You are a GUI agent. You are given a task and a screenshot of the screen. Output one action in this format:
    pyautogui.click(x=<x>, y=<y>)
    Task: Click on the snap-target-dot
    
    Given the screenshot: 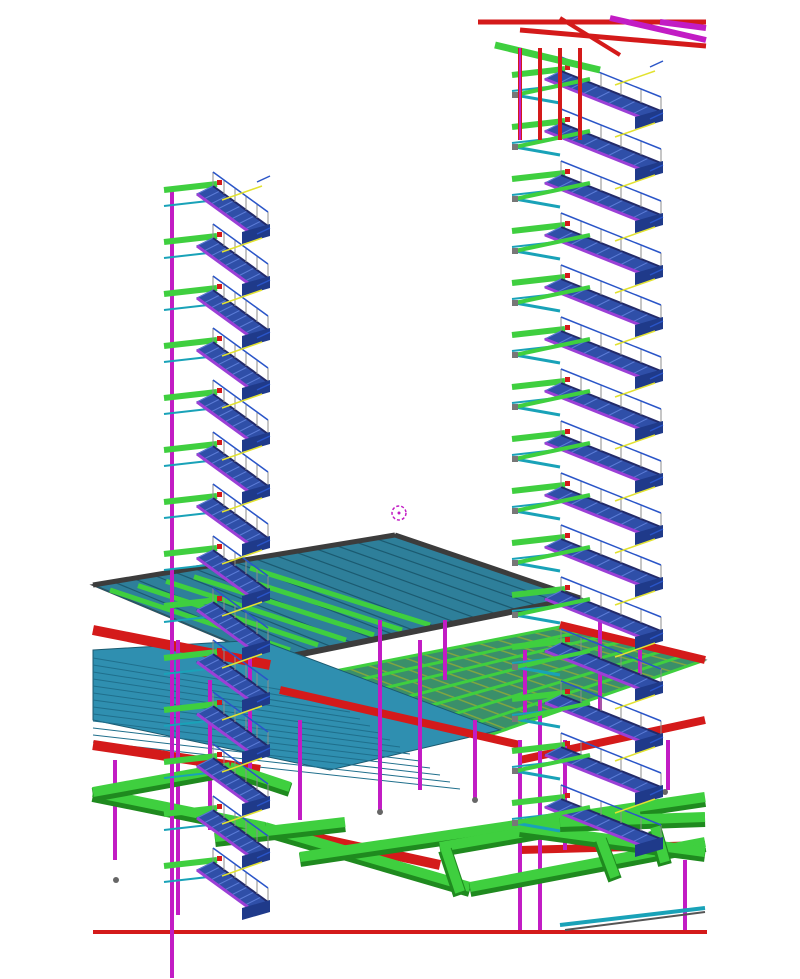 What is the action you would take?
    pyautogui.click(x=399, y=513)
    